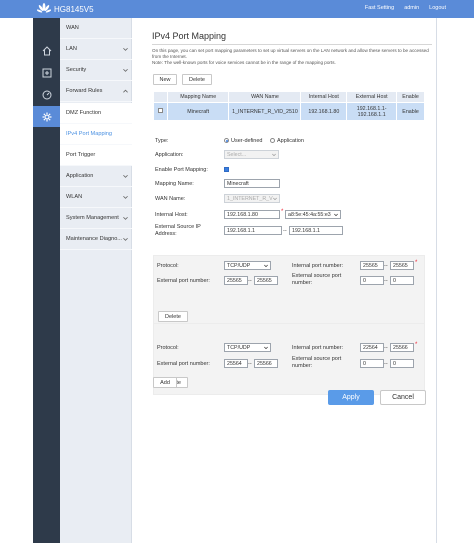 Image resolution: width=474 pixels, height=543 pixels. Describe the element at coordinates (252, 183) in the screenshot. I see `mapping-name-input: Minecraft` at that location.